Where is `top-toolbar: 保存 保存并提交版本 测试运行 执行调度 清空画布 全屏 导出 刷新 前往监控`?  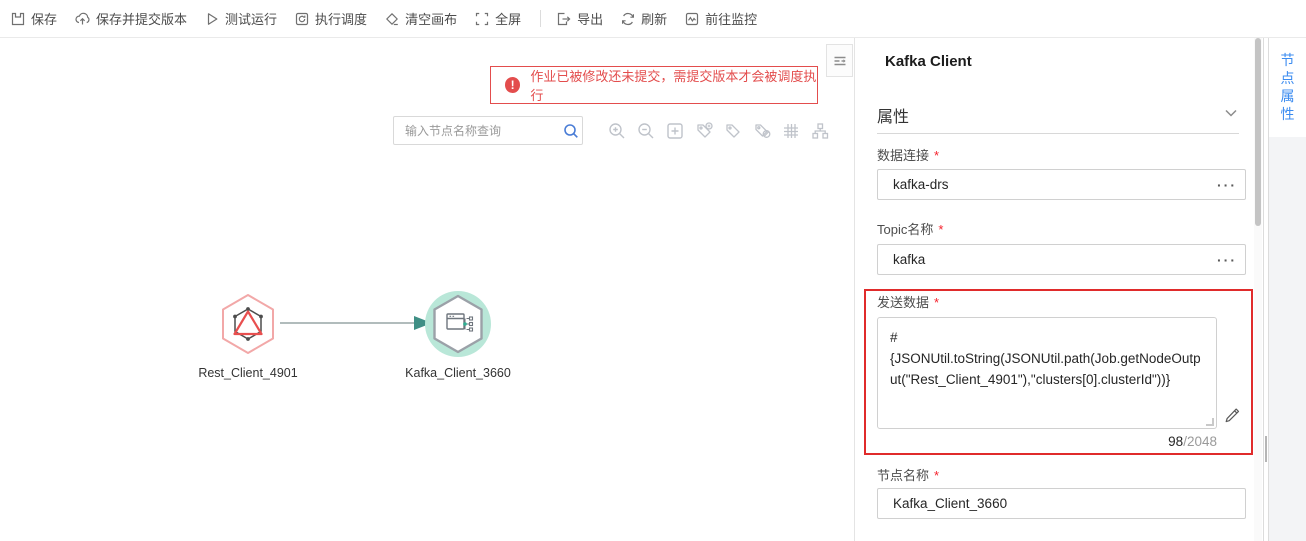 top-toolbar: 保存 保存并提交版本 测试运行 执行调度 清空画布 全屏 导出 刷新 前往监控 is located at coordinates (653, 19).